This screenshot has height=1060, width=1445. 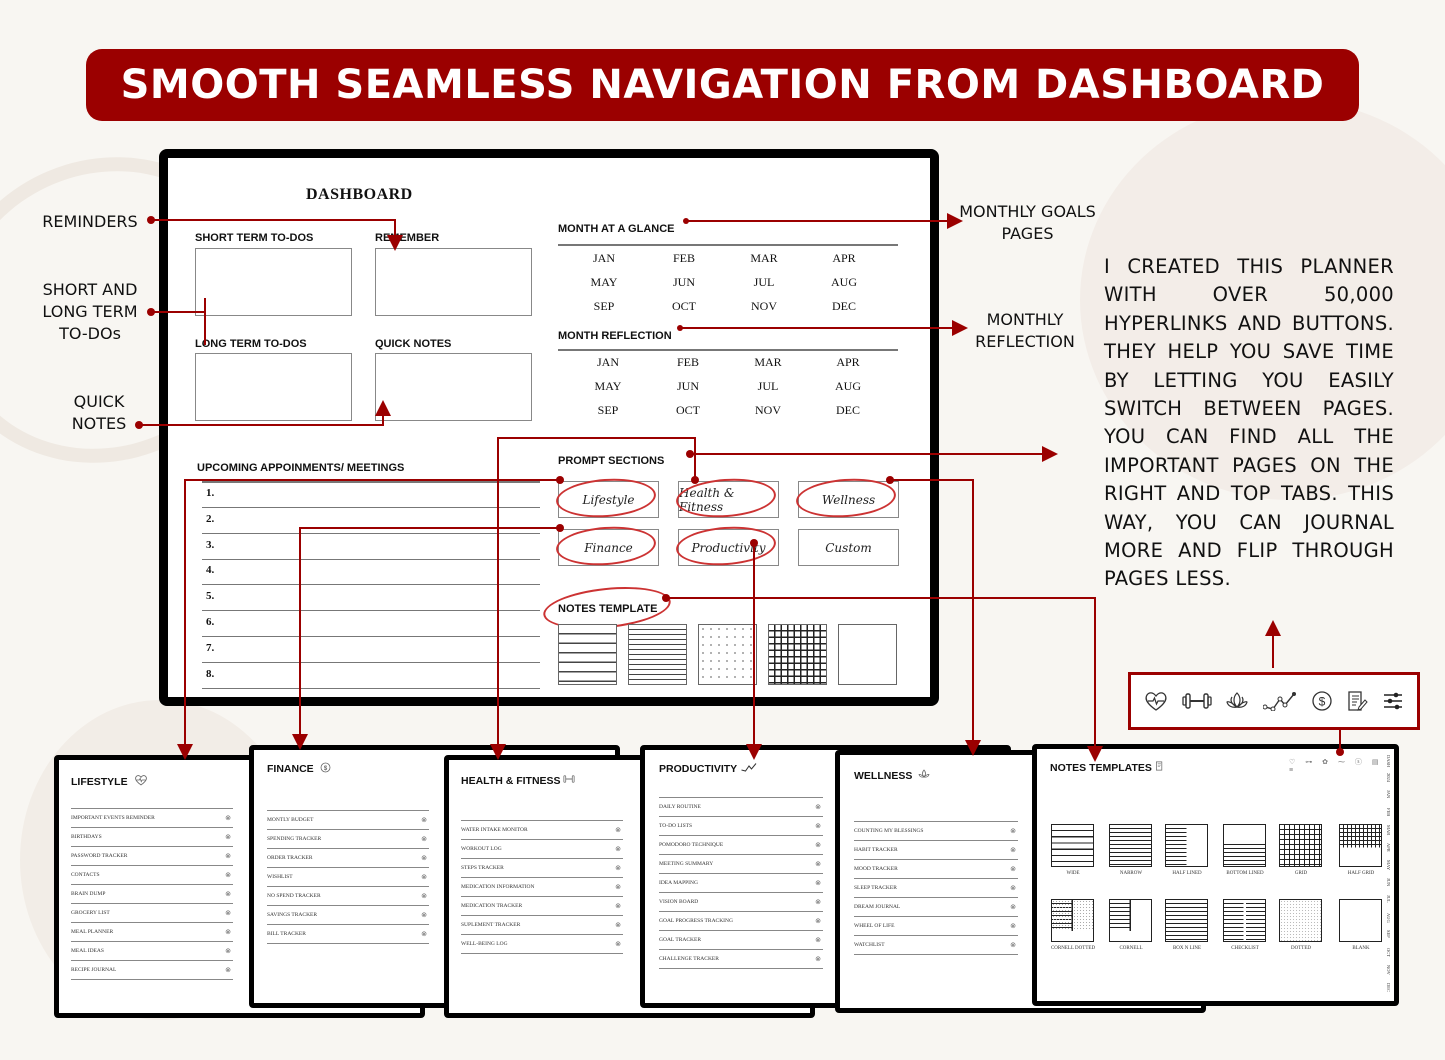 What do you see at coordinates (741, 807) in the screenshot?
I see `list-item: DAILY ROUTINE ⊗` at bounding box center [741, 807].